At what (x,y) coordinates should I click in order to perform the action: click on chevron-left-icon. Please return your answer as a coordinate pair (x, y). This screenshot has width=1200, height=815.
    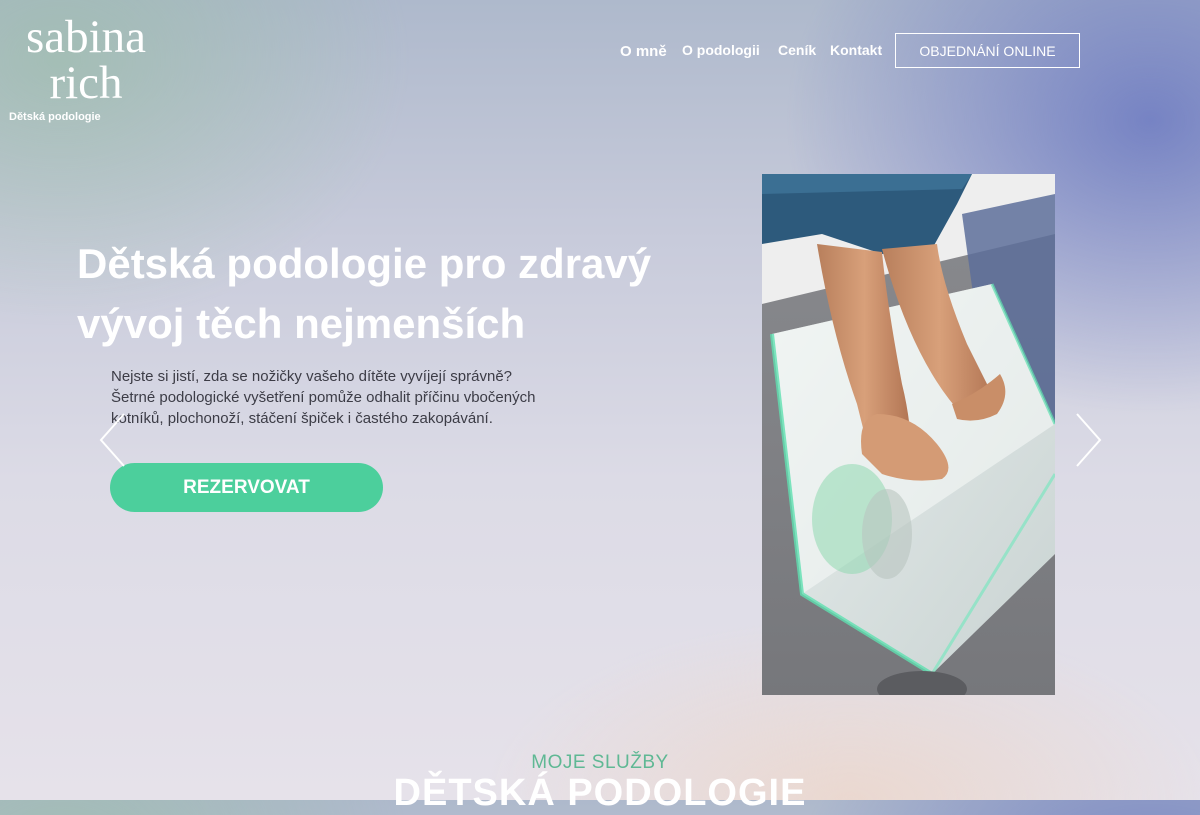
    Looking at the image, I should click on (113, 440).